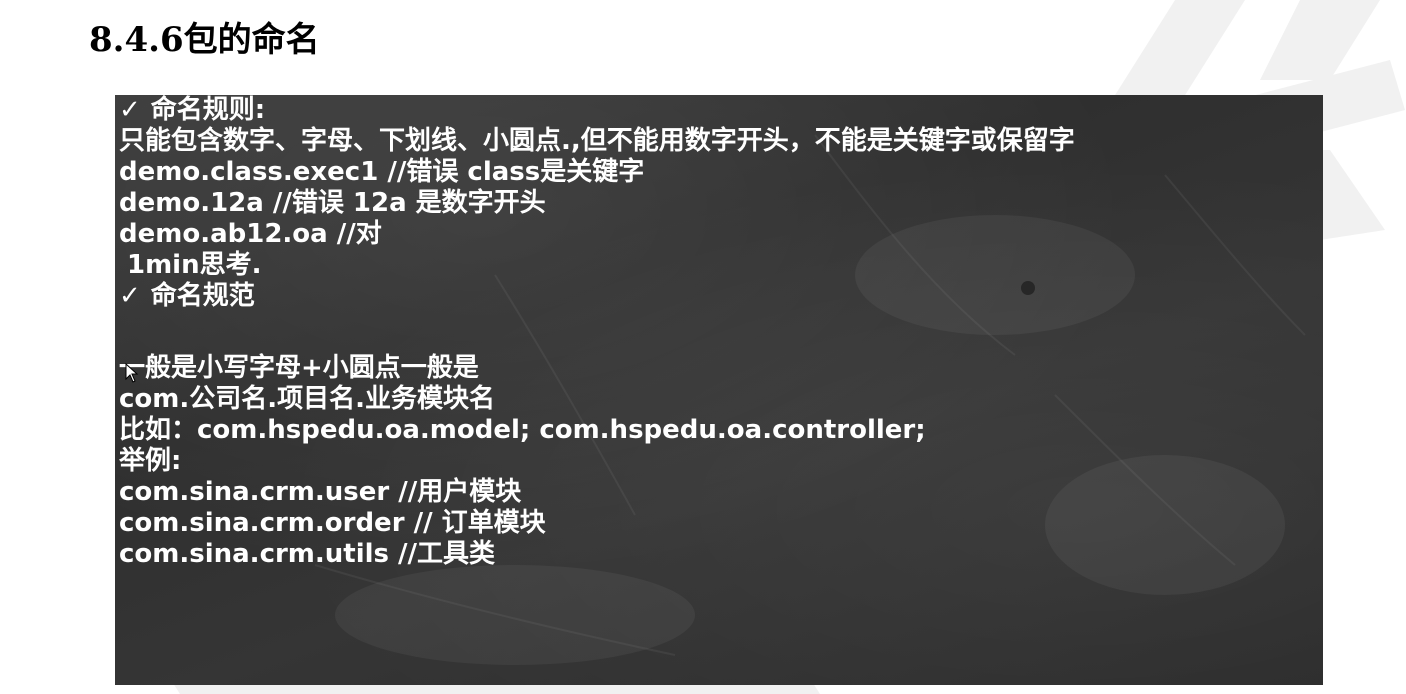 The width and height of the screenshot is (1406, 694). What do you see at coordinates (202, 296) in the screenshot?
I see `conventions-heading: 命名规范` at bounding box center [202, 296].